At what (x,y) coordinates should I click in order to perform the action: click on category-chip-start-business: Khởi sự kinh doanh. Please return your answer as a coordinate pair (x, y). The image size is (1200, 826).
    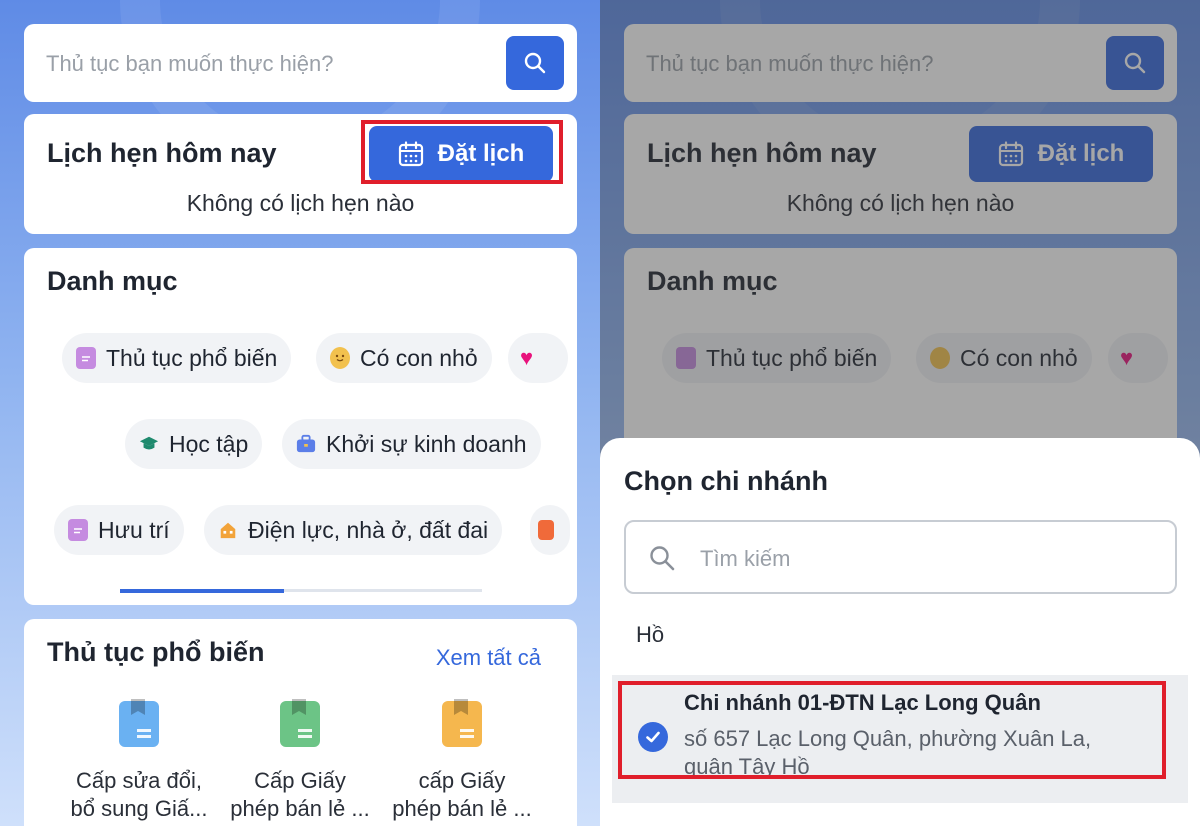
    Looking at the image, I should click on (411, 444).